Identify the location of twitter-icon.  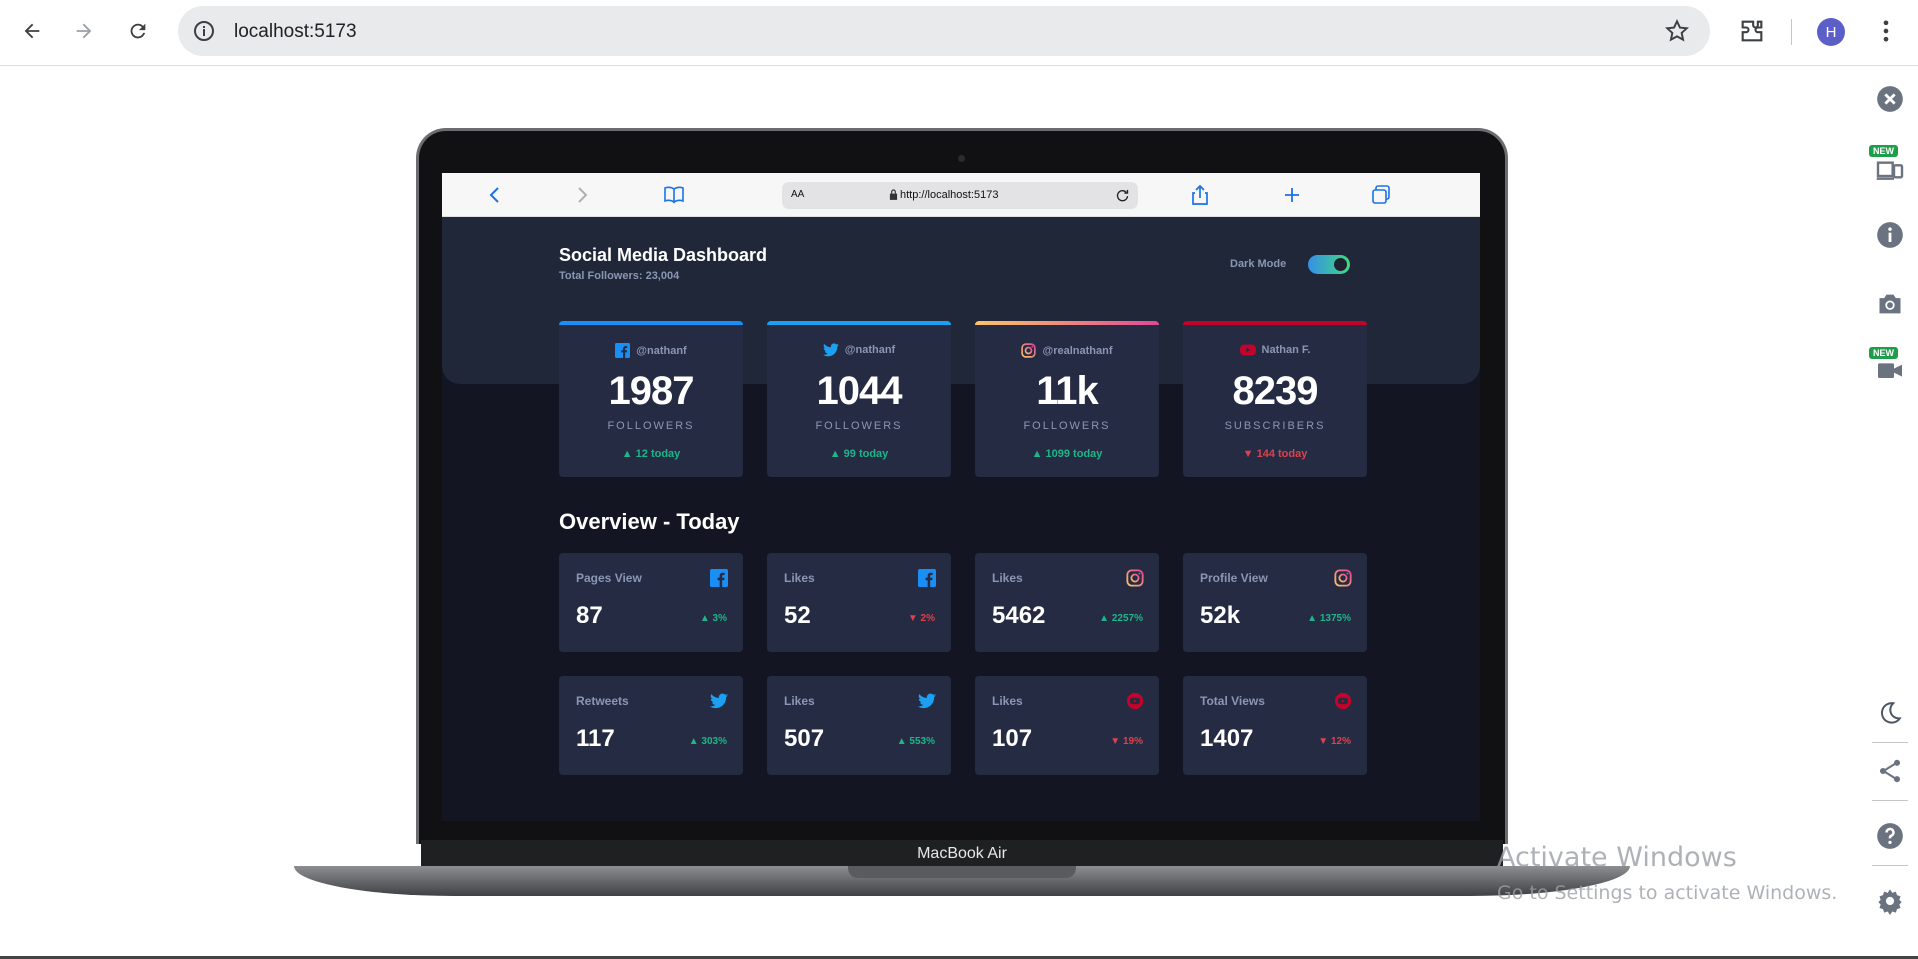
(719, 701).